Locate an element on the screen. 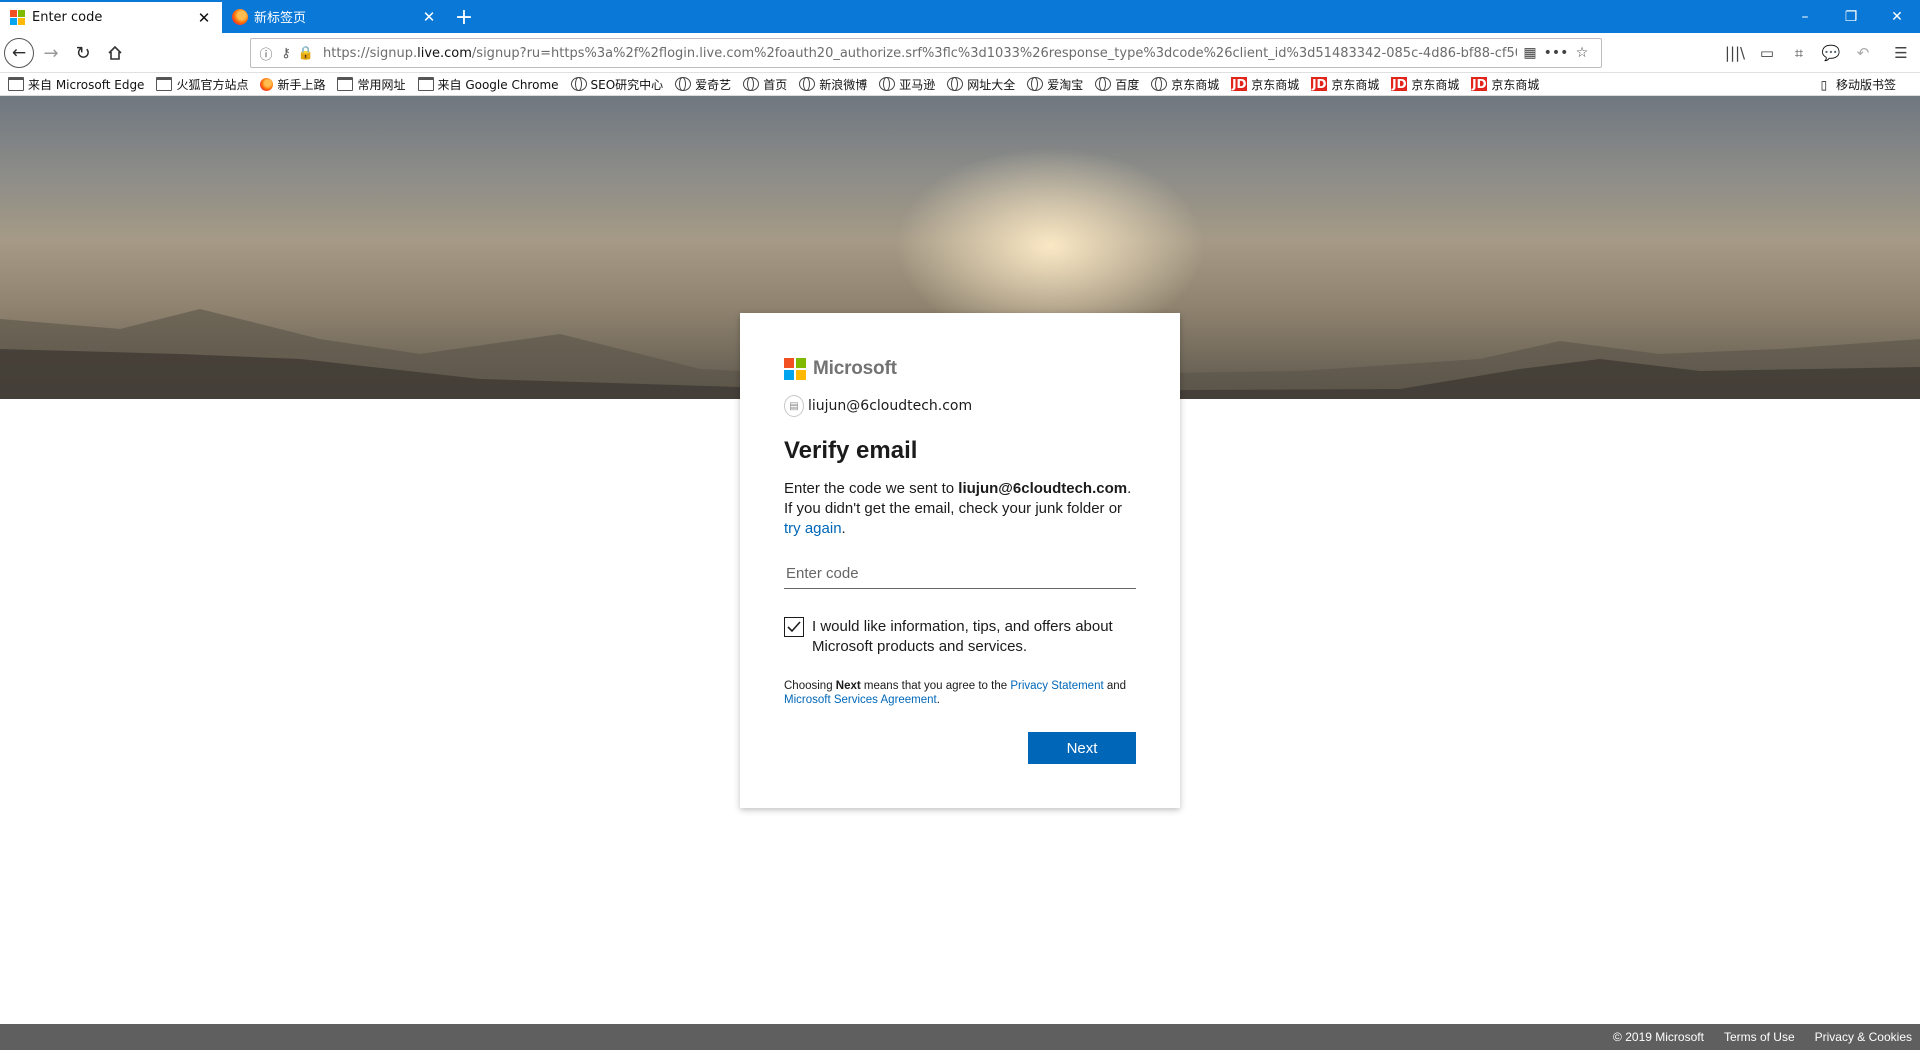  bookmark-item: 京东商城 is located at coordinates (1185, 84).